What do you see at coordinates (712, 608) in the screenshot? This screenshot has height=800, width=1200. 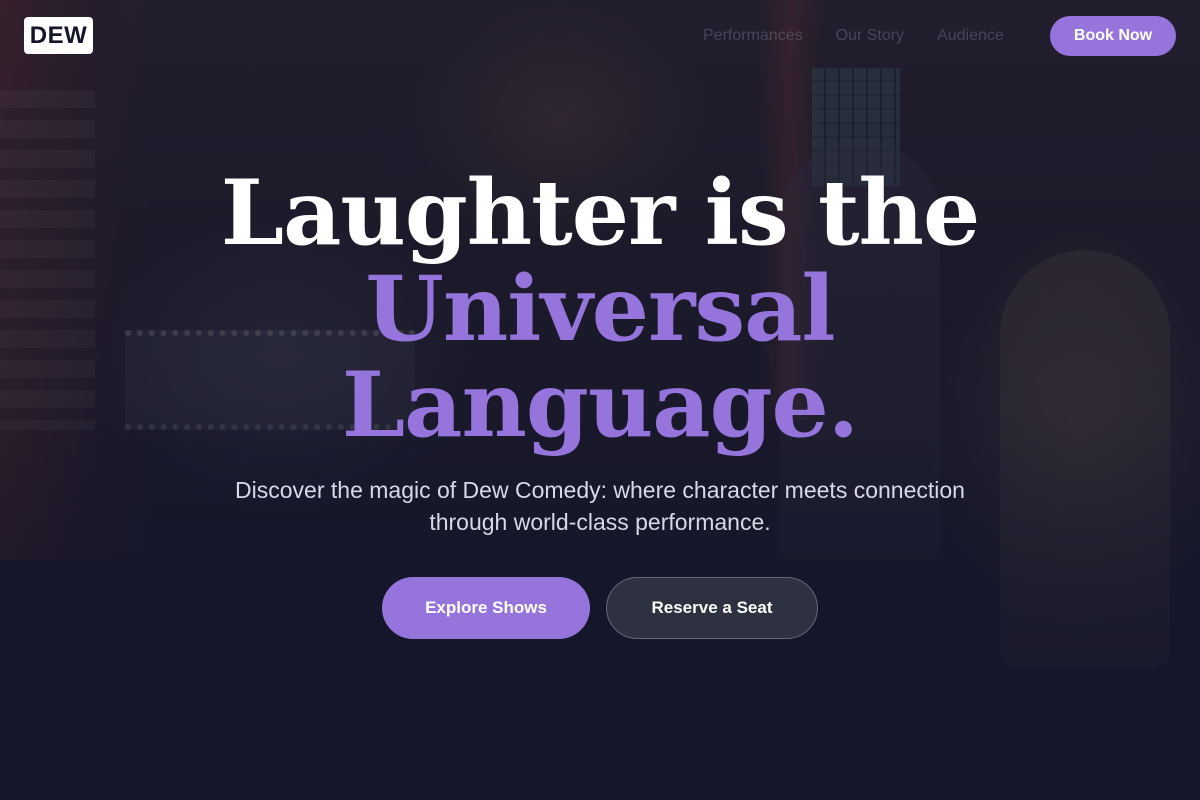 I see `reserve-seat-button: Reserve a Seat` at bounding box center [712, 608].